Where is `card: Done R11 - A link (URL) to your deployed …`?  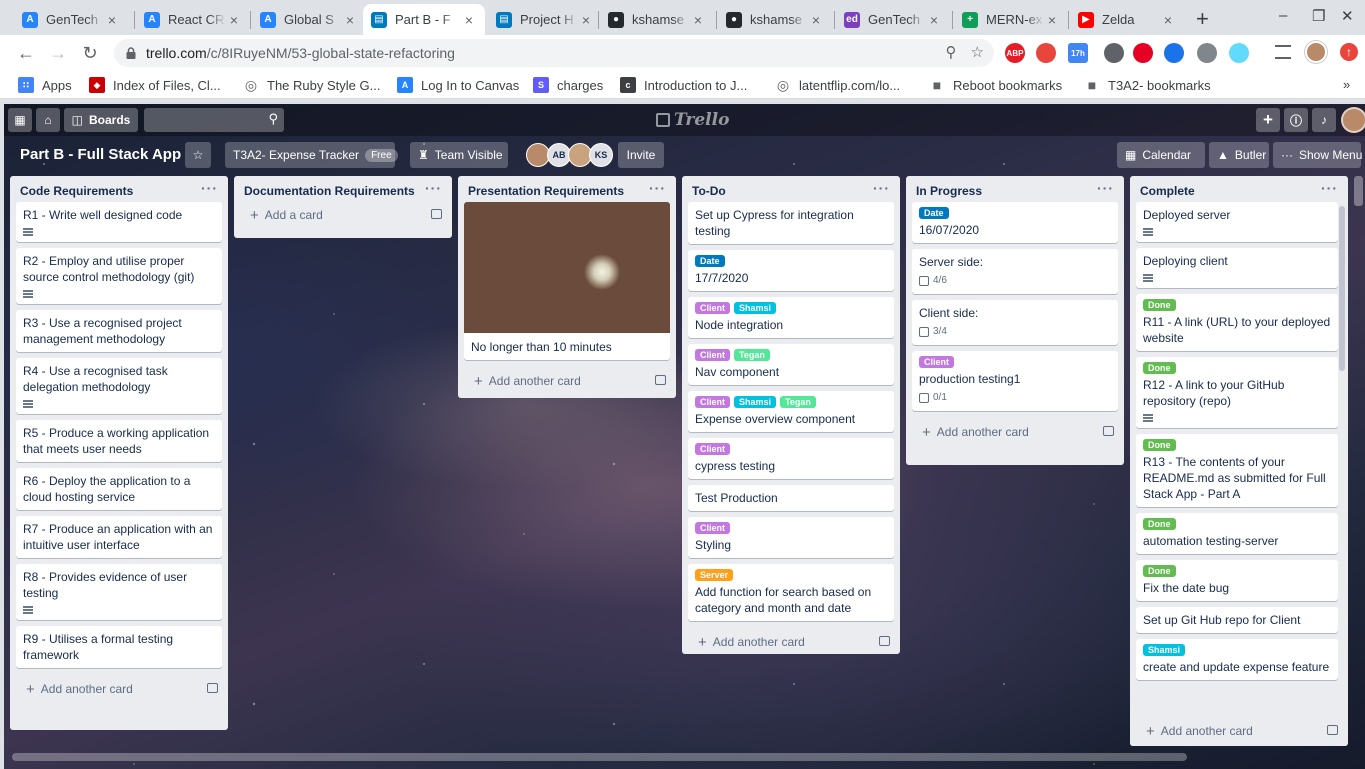 card: Done R11 - A link (URL) to your deployed … is located at coordinates (1237, 322).